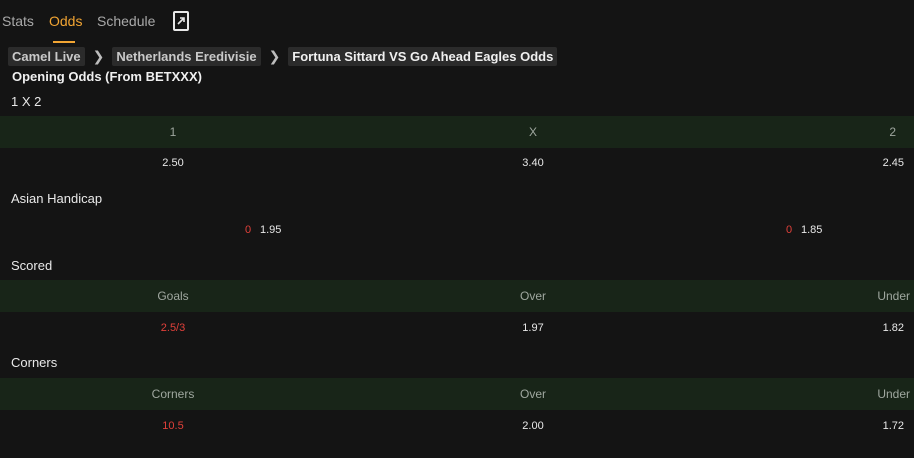 This screenshot has width=914, height=458. I want to click on breadcrumb-current: Fortuna Sittard VS Go Ahead Eagles Odds, so click(423, 56).